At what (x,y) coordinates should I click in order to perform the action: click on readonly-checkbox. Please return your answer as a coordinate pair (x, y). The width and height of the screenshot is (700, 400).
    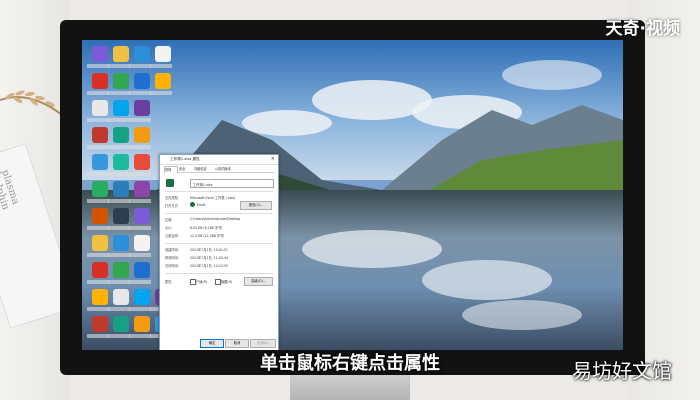
    Looking at the image, I should click on (193, 282).